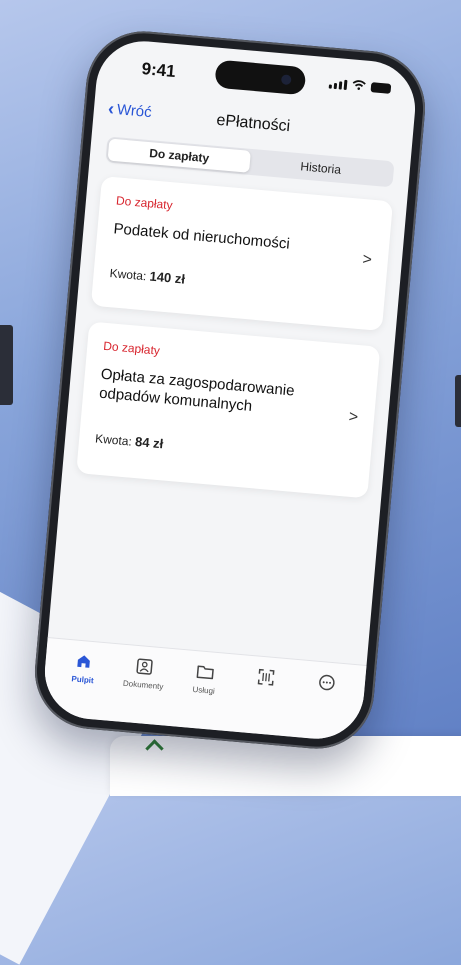  What do you see at coordinates (6, 365) in the screenshot?
I see `background-device-edge-left` at bounding box center [6, 365].